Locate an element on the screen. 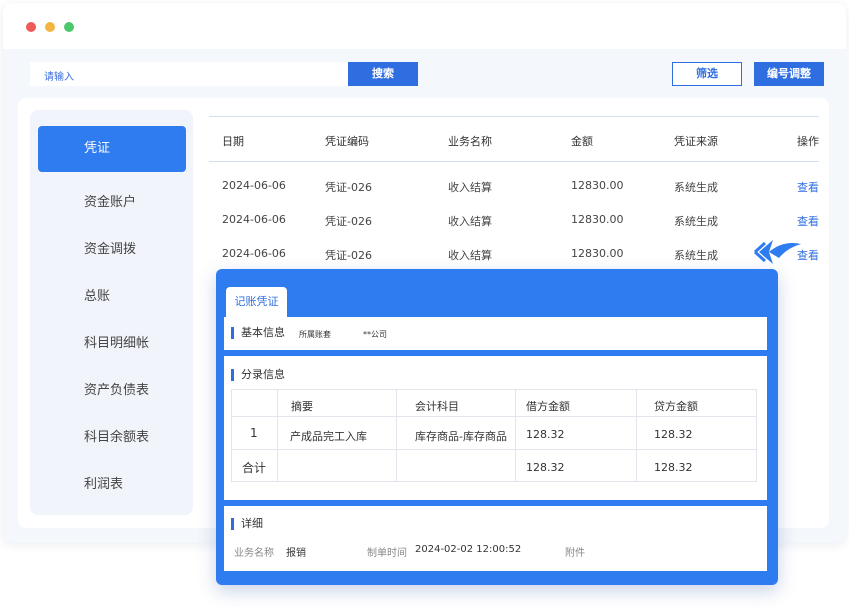 The height and width of the screenshot is (609, 849). entry-debit: 128.32 is located at coordinates (545, 434).